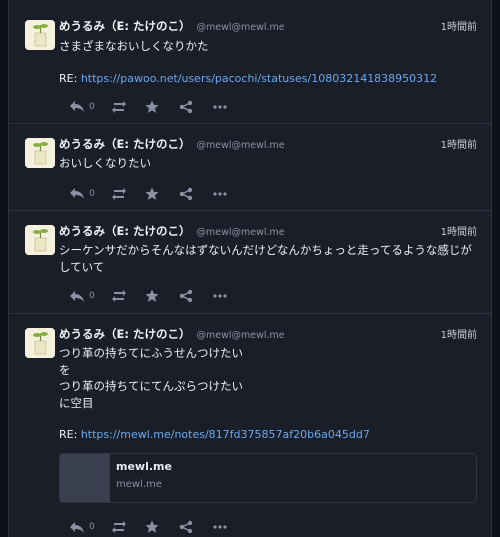  Describe the element at coordinates (144, 478) in the screenshot. I see `link-preview-body: mewl.me mewl.me` at that location.